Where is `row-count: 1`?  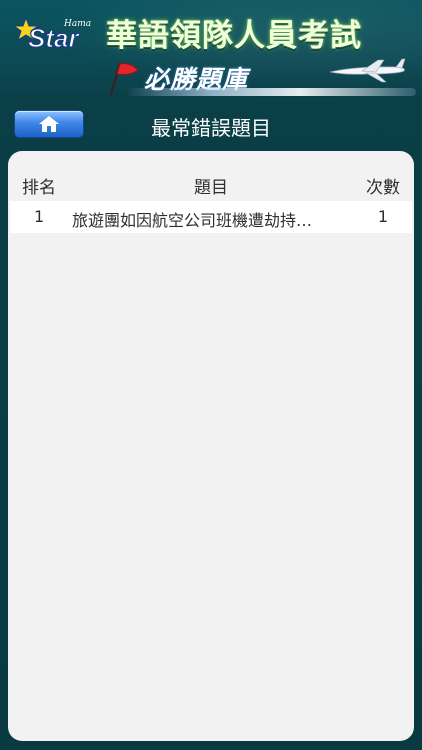
row-count: 1 is located at coordinates (382, 216).